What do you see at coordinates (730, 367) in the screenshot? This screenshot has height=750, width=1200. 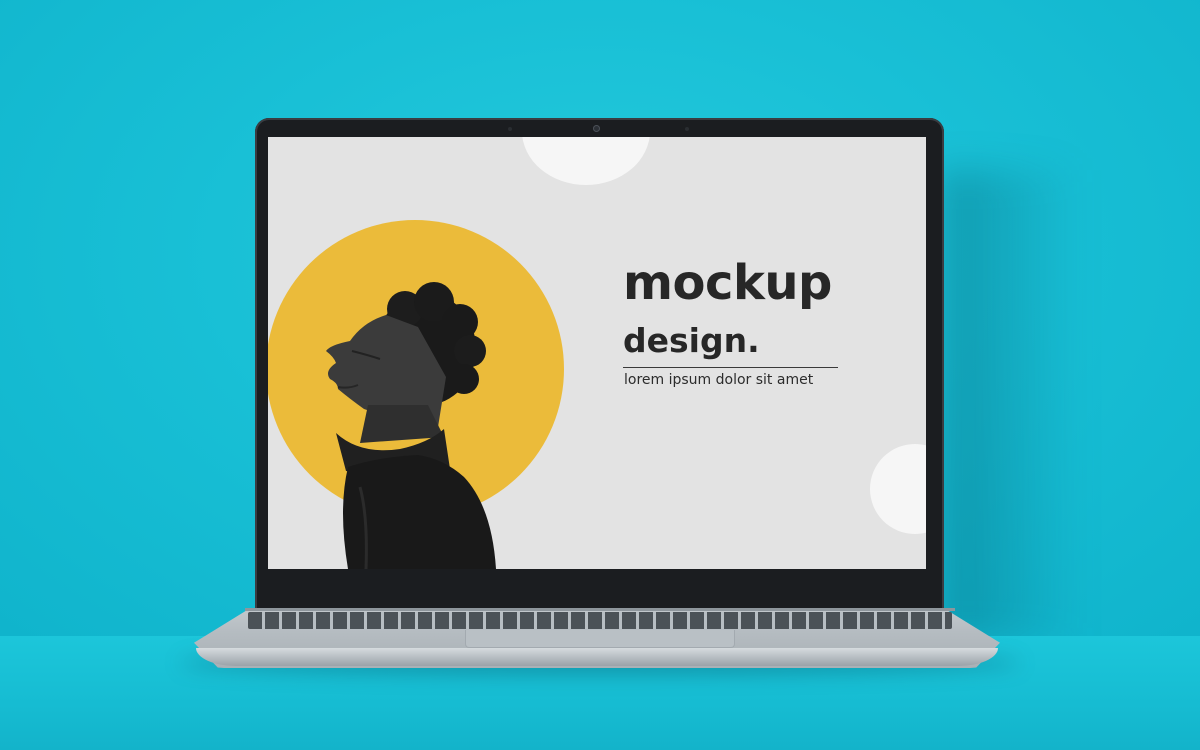 I see `headline-divider` at bounding box center [730, 367].